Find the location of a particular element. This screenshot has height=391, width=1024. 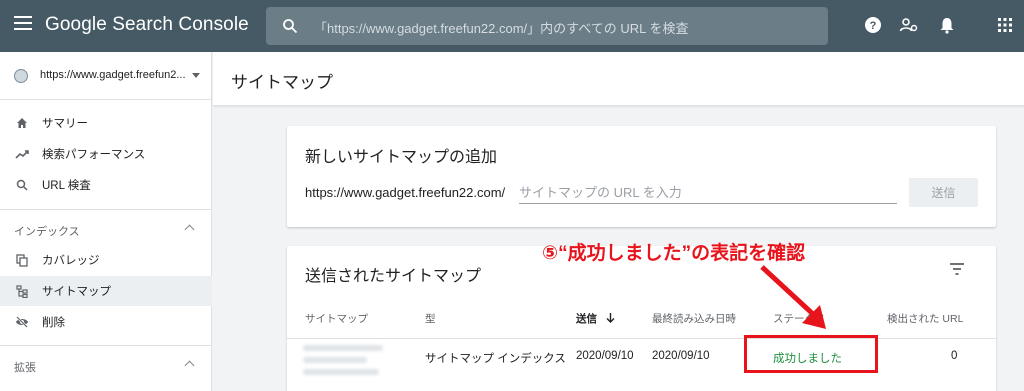

annotation-highlight-box is located at coordinates (811, 354).